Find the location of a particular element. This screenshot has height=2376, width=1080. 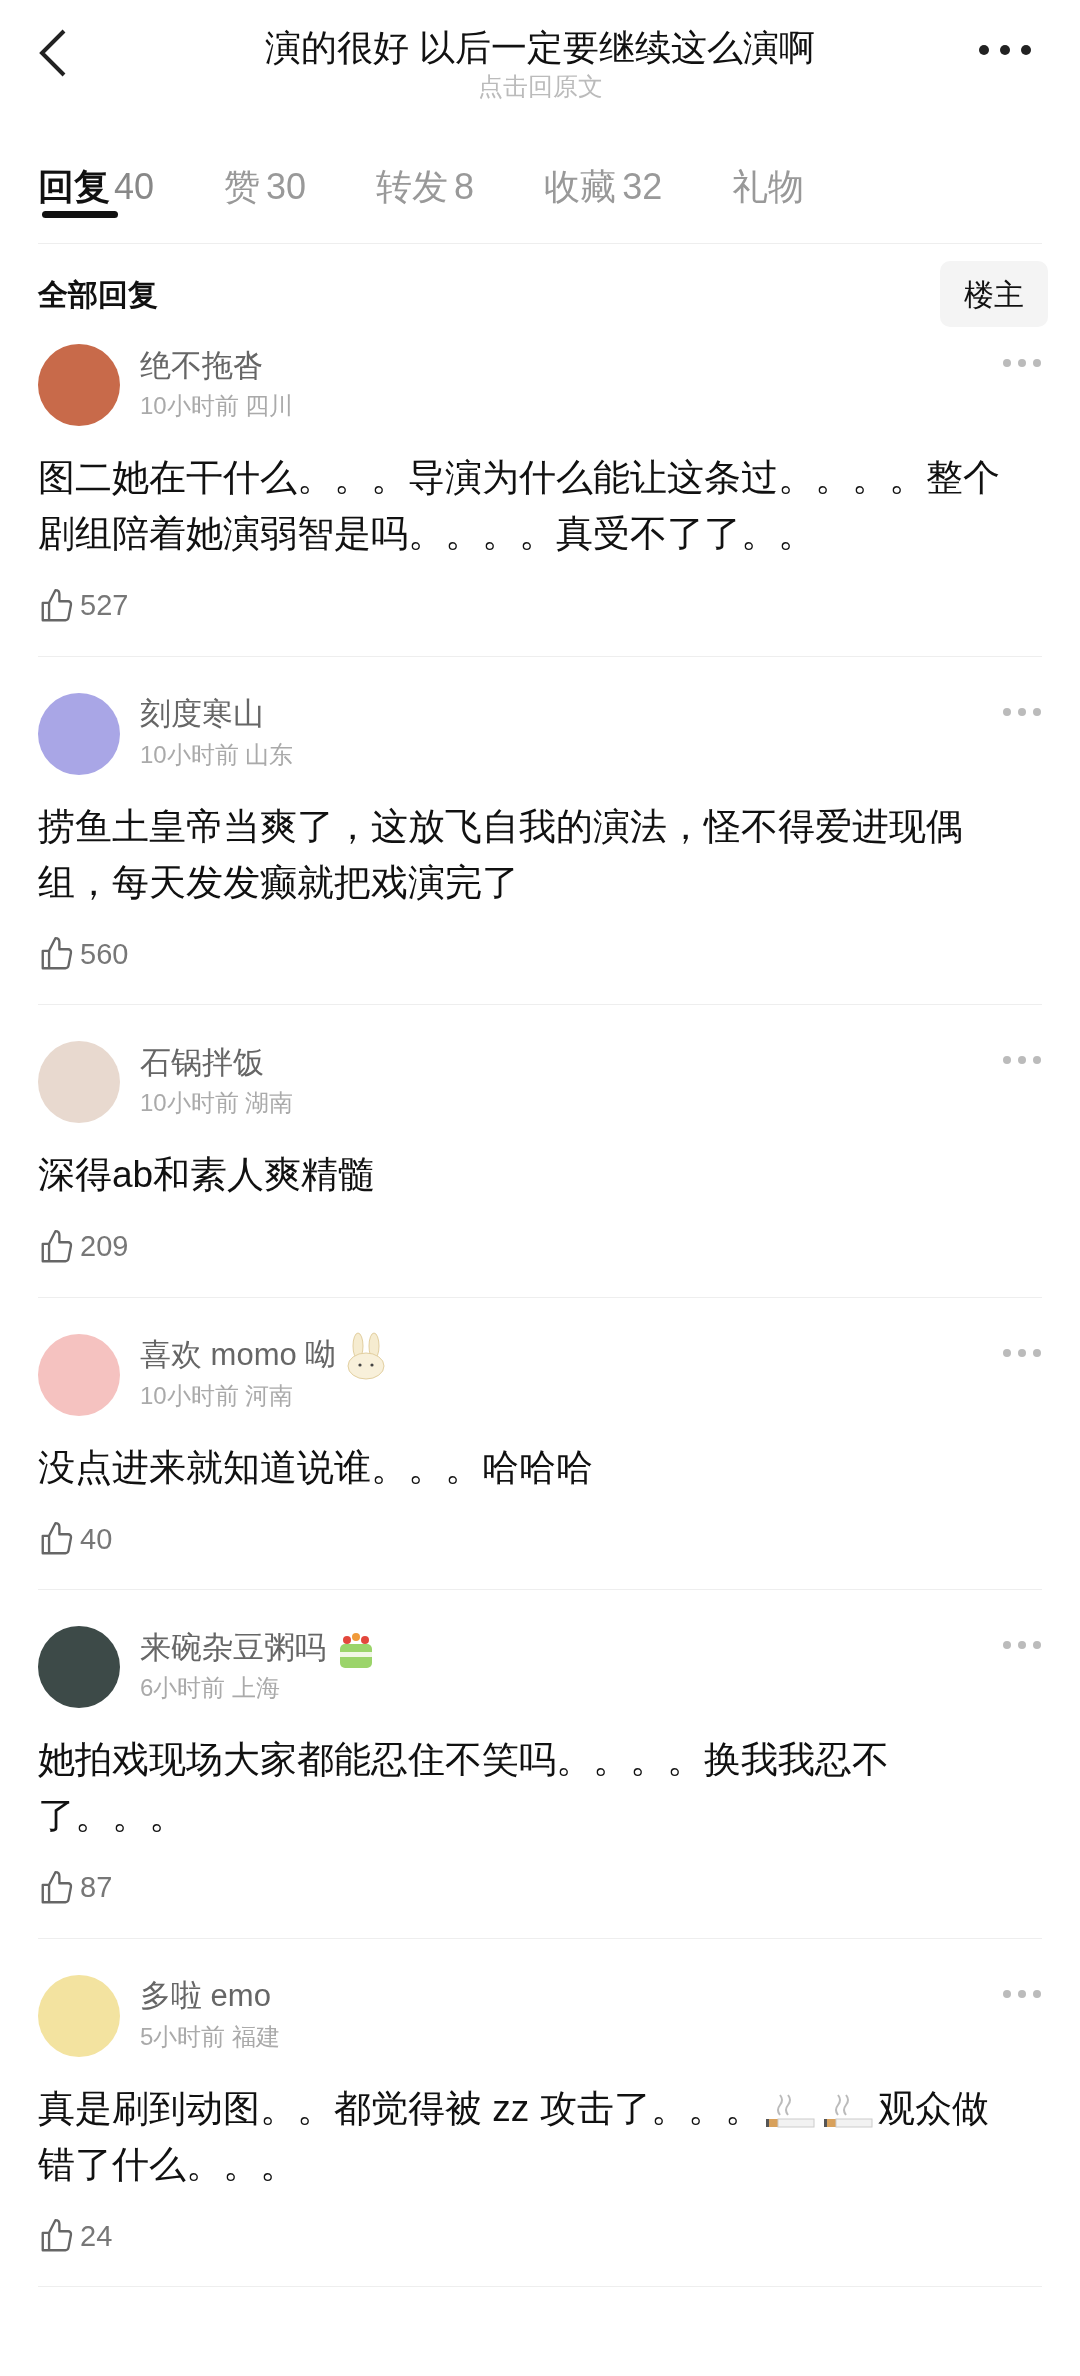

comment-meta: 6小时前 上海 is located at coordinates (210, 1688).